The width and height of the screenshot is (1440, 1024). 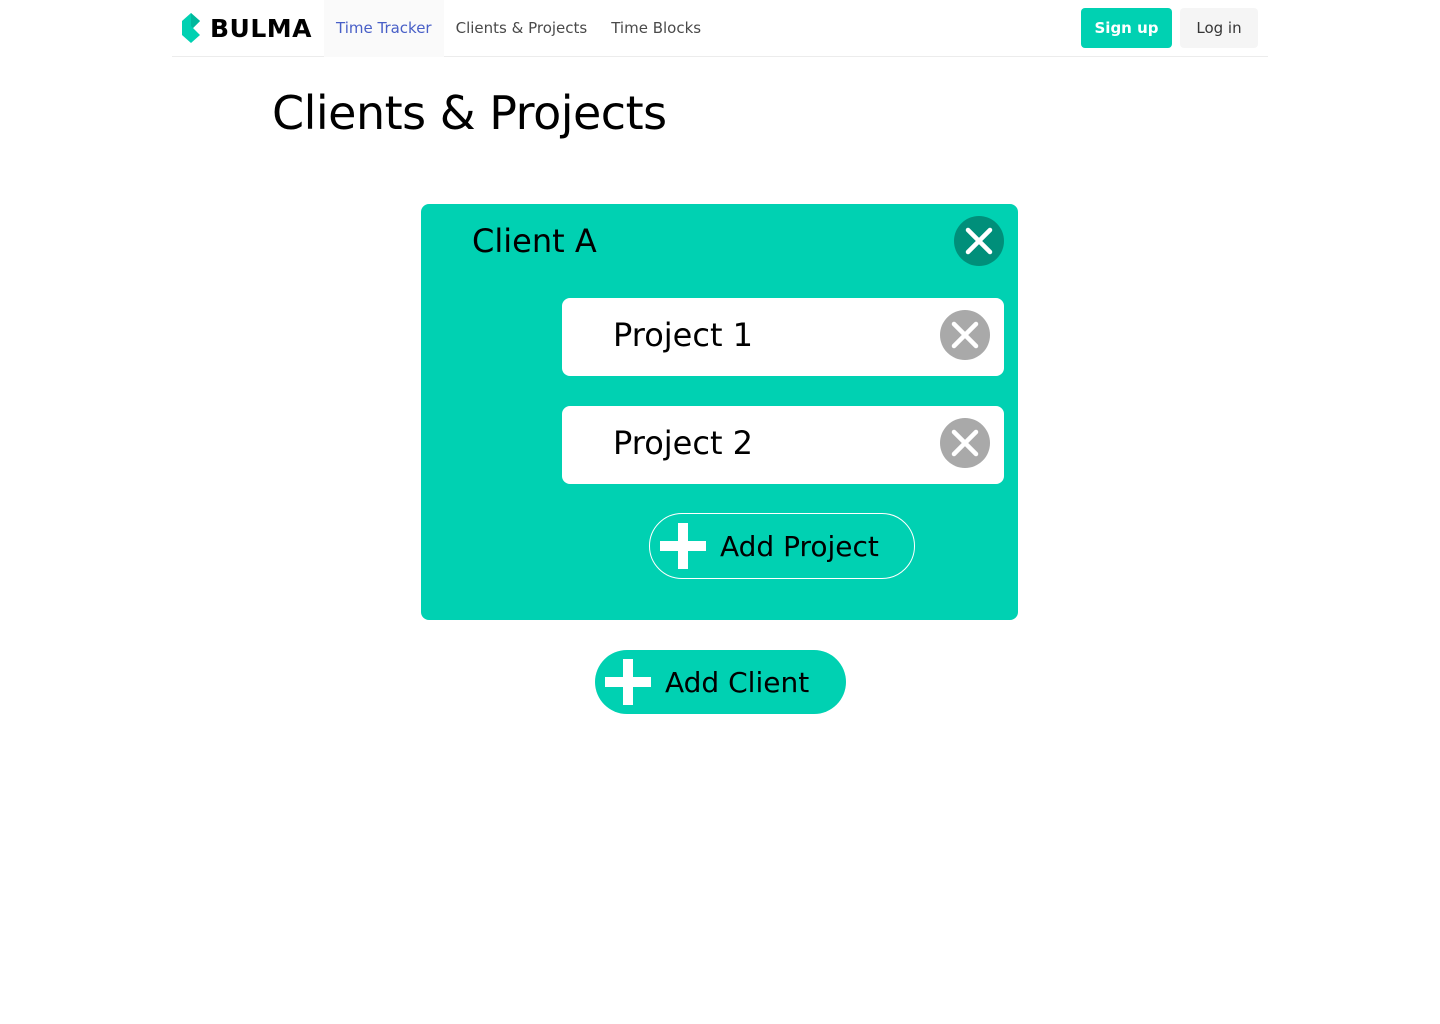 I want to click on project-name: Project 2, so click(x=683, y=443).